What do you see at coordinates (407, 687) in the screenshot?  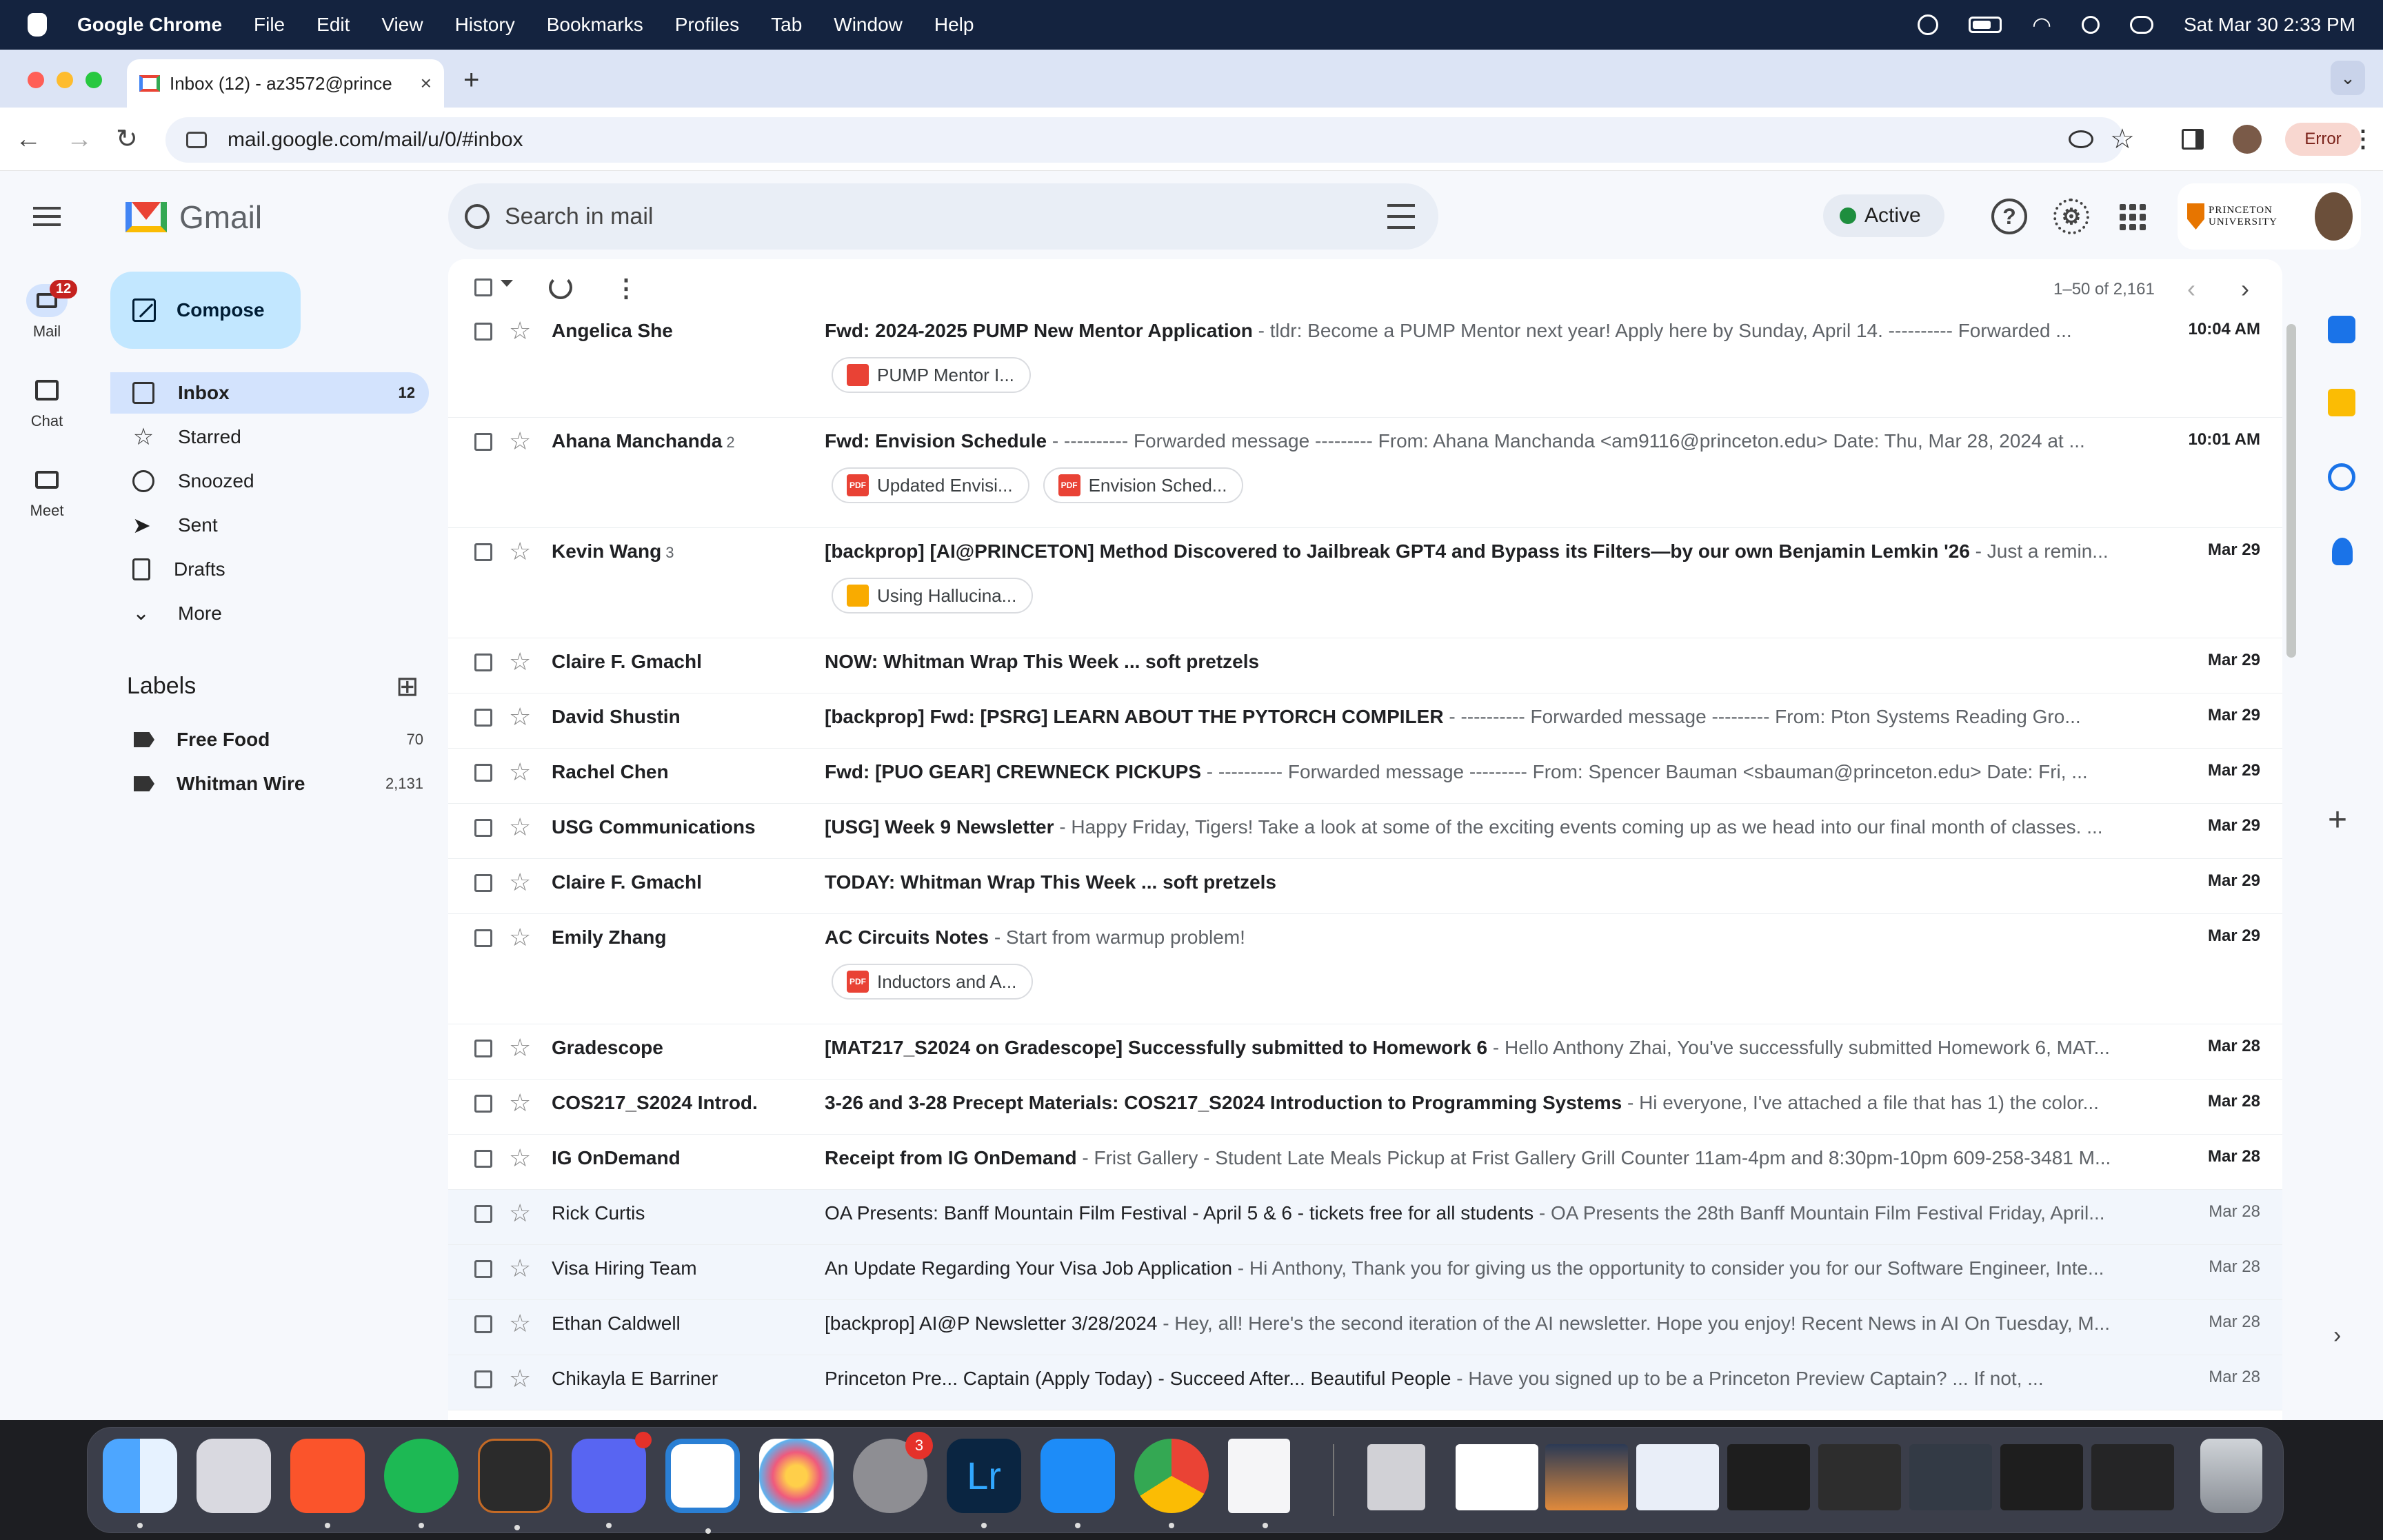 I see `create-label-plus-icon: ⊞` at bounding box center [407, 687].